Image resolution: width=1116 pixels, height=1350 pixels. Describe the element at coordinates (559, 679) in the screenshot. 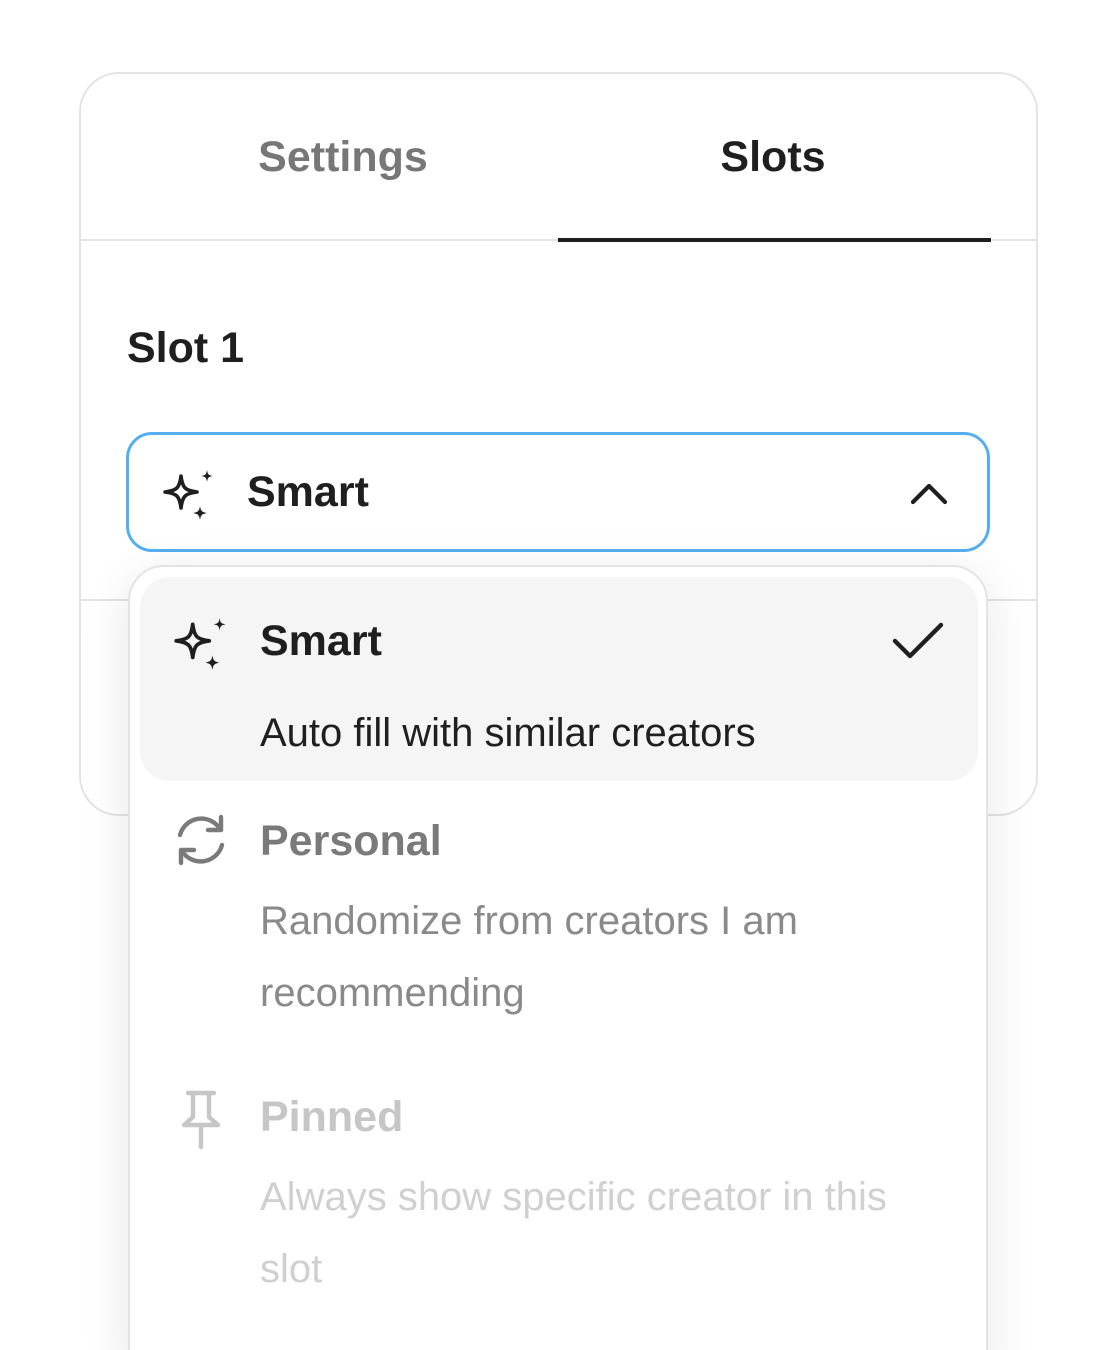

I see `option-smart: Smart Auto fill with similar creators` at that location.